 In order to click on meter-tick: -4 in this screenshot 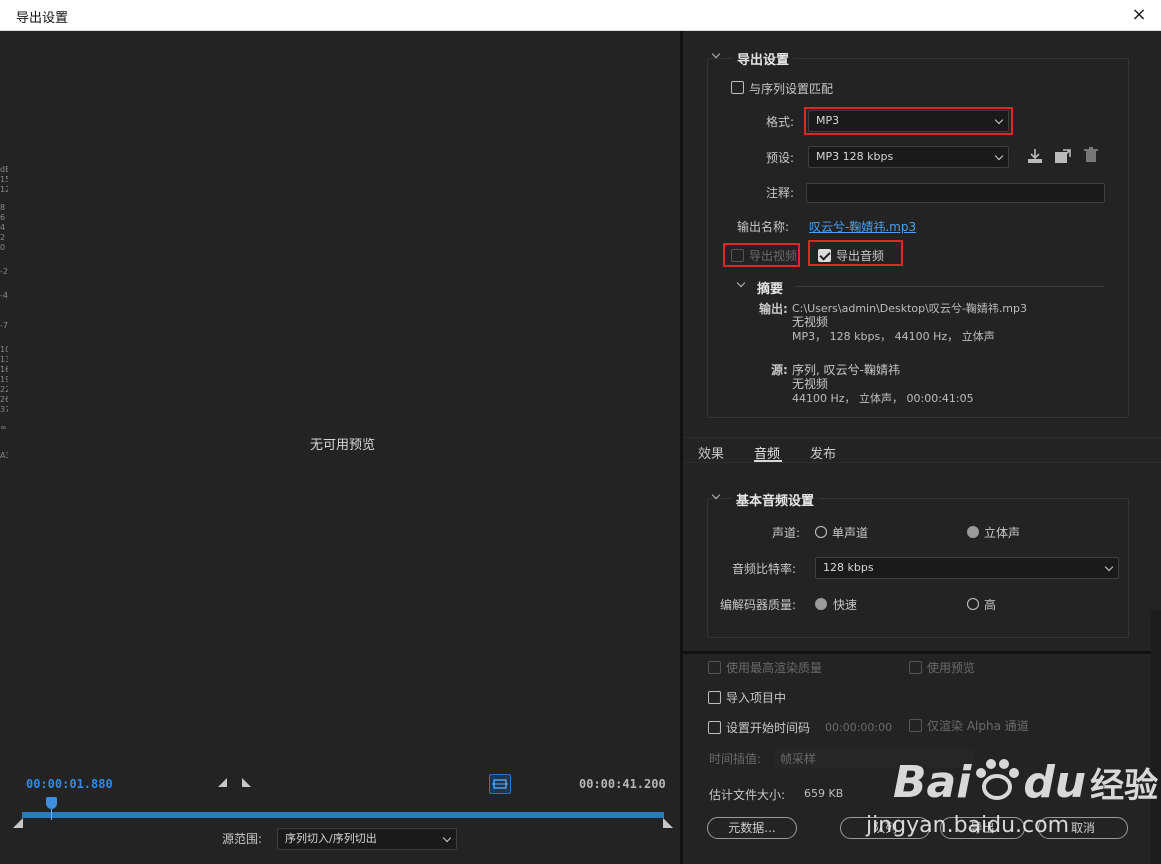, I will do `click(4, 295)`.